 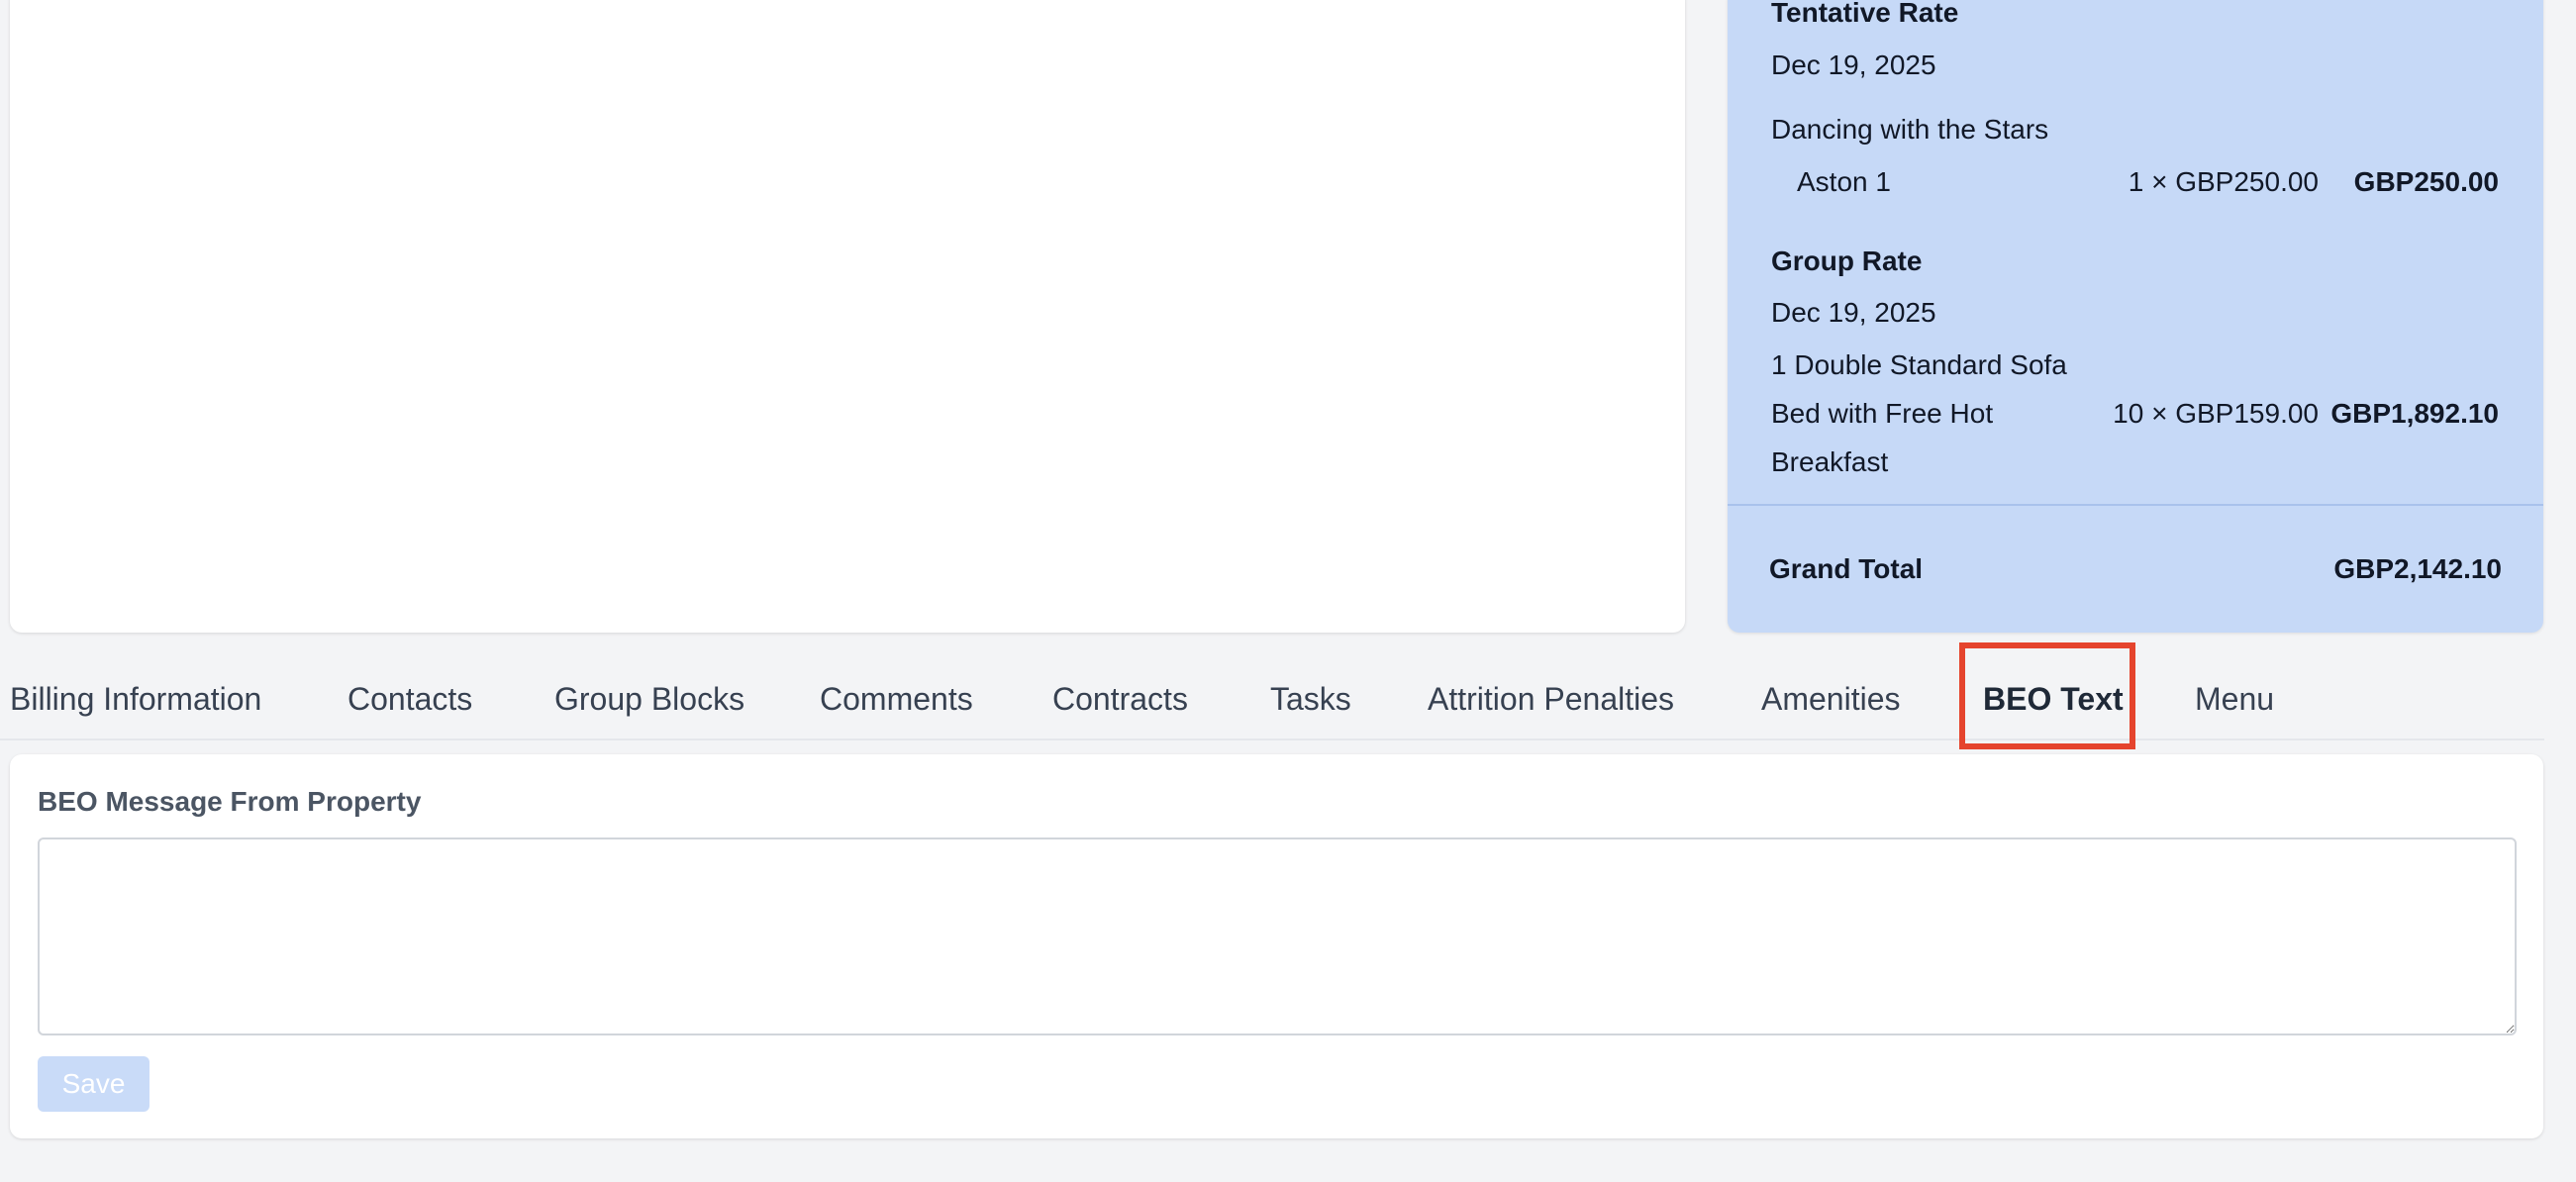 I want to click on save-button: Save, so click(x=93, y=1084).